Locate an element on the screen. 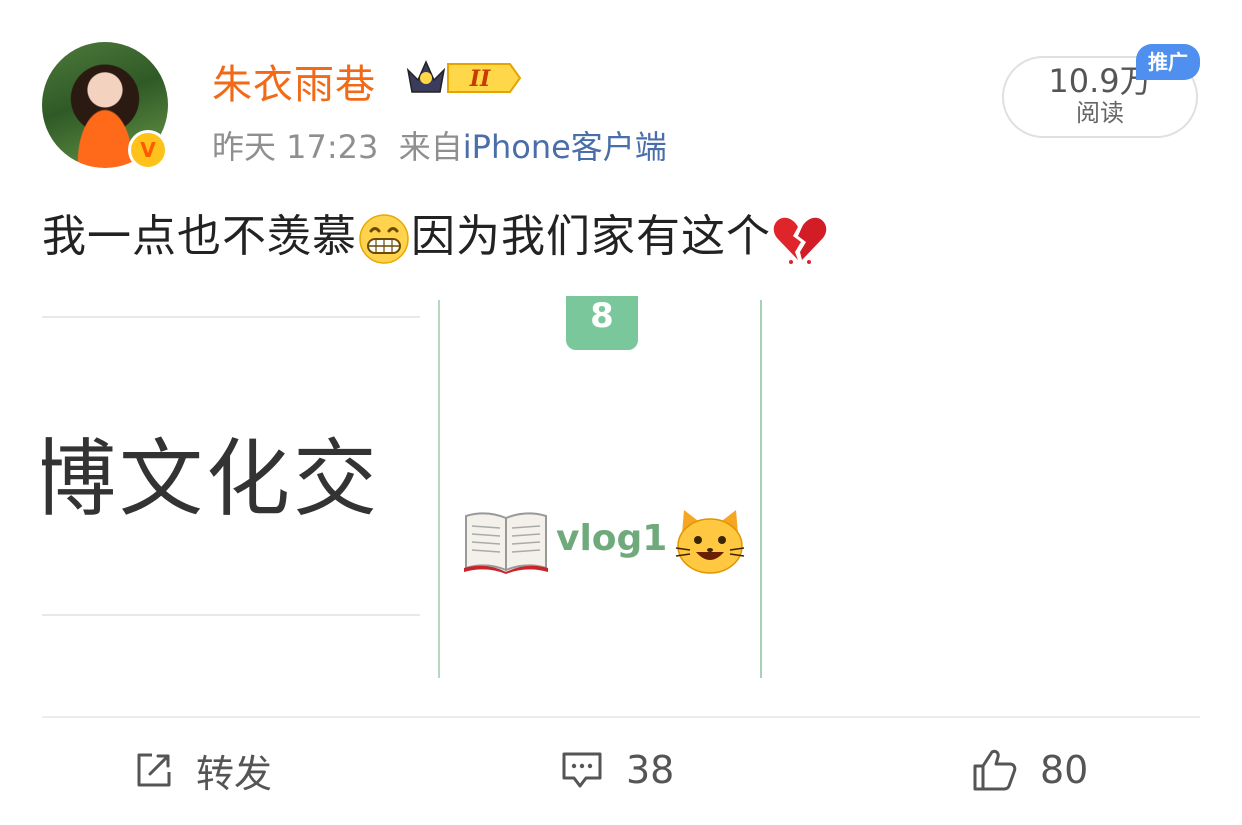  action-bar-divider is located at coordinates (621, 717).